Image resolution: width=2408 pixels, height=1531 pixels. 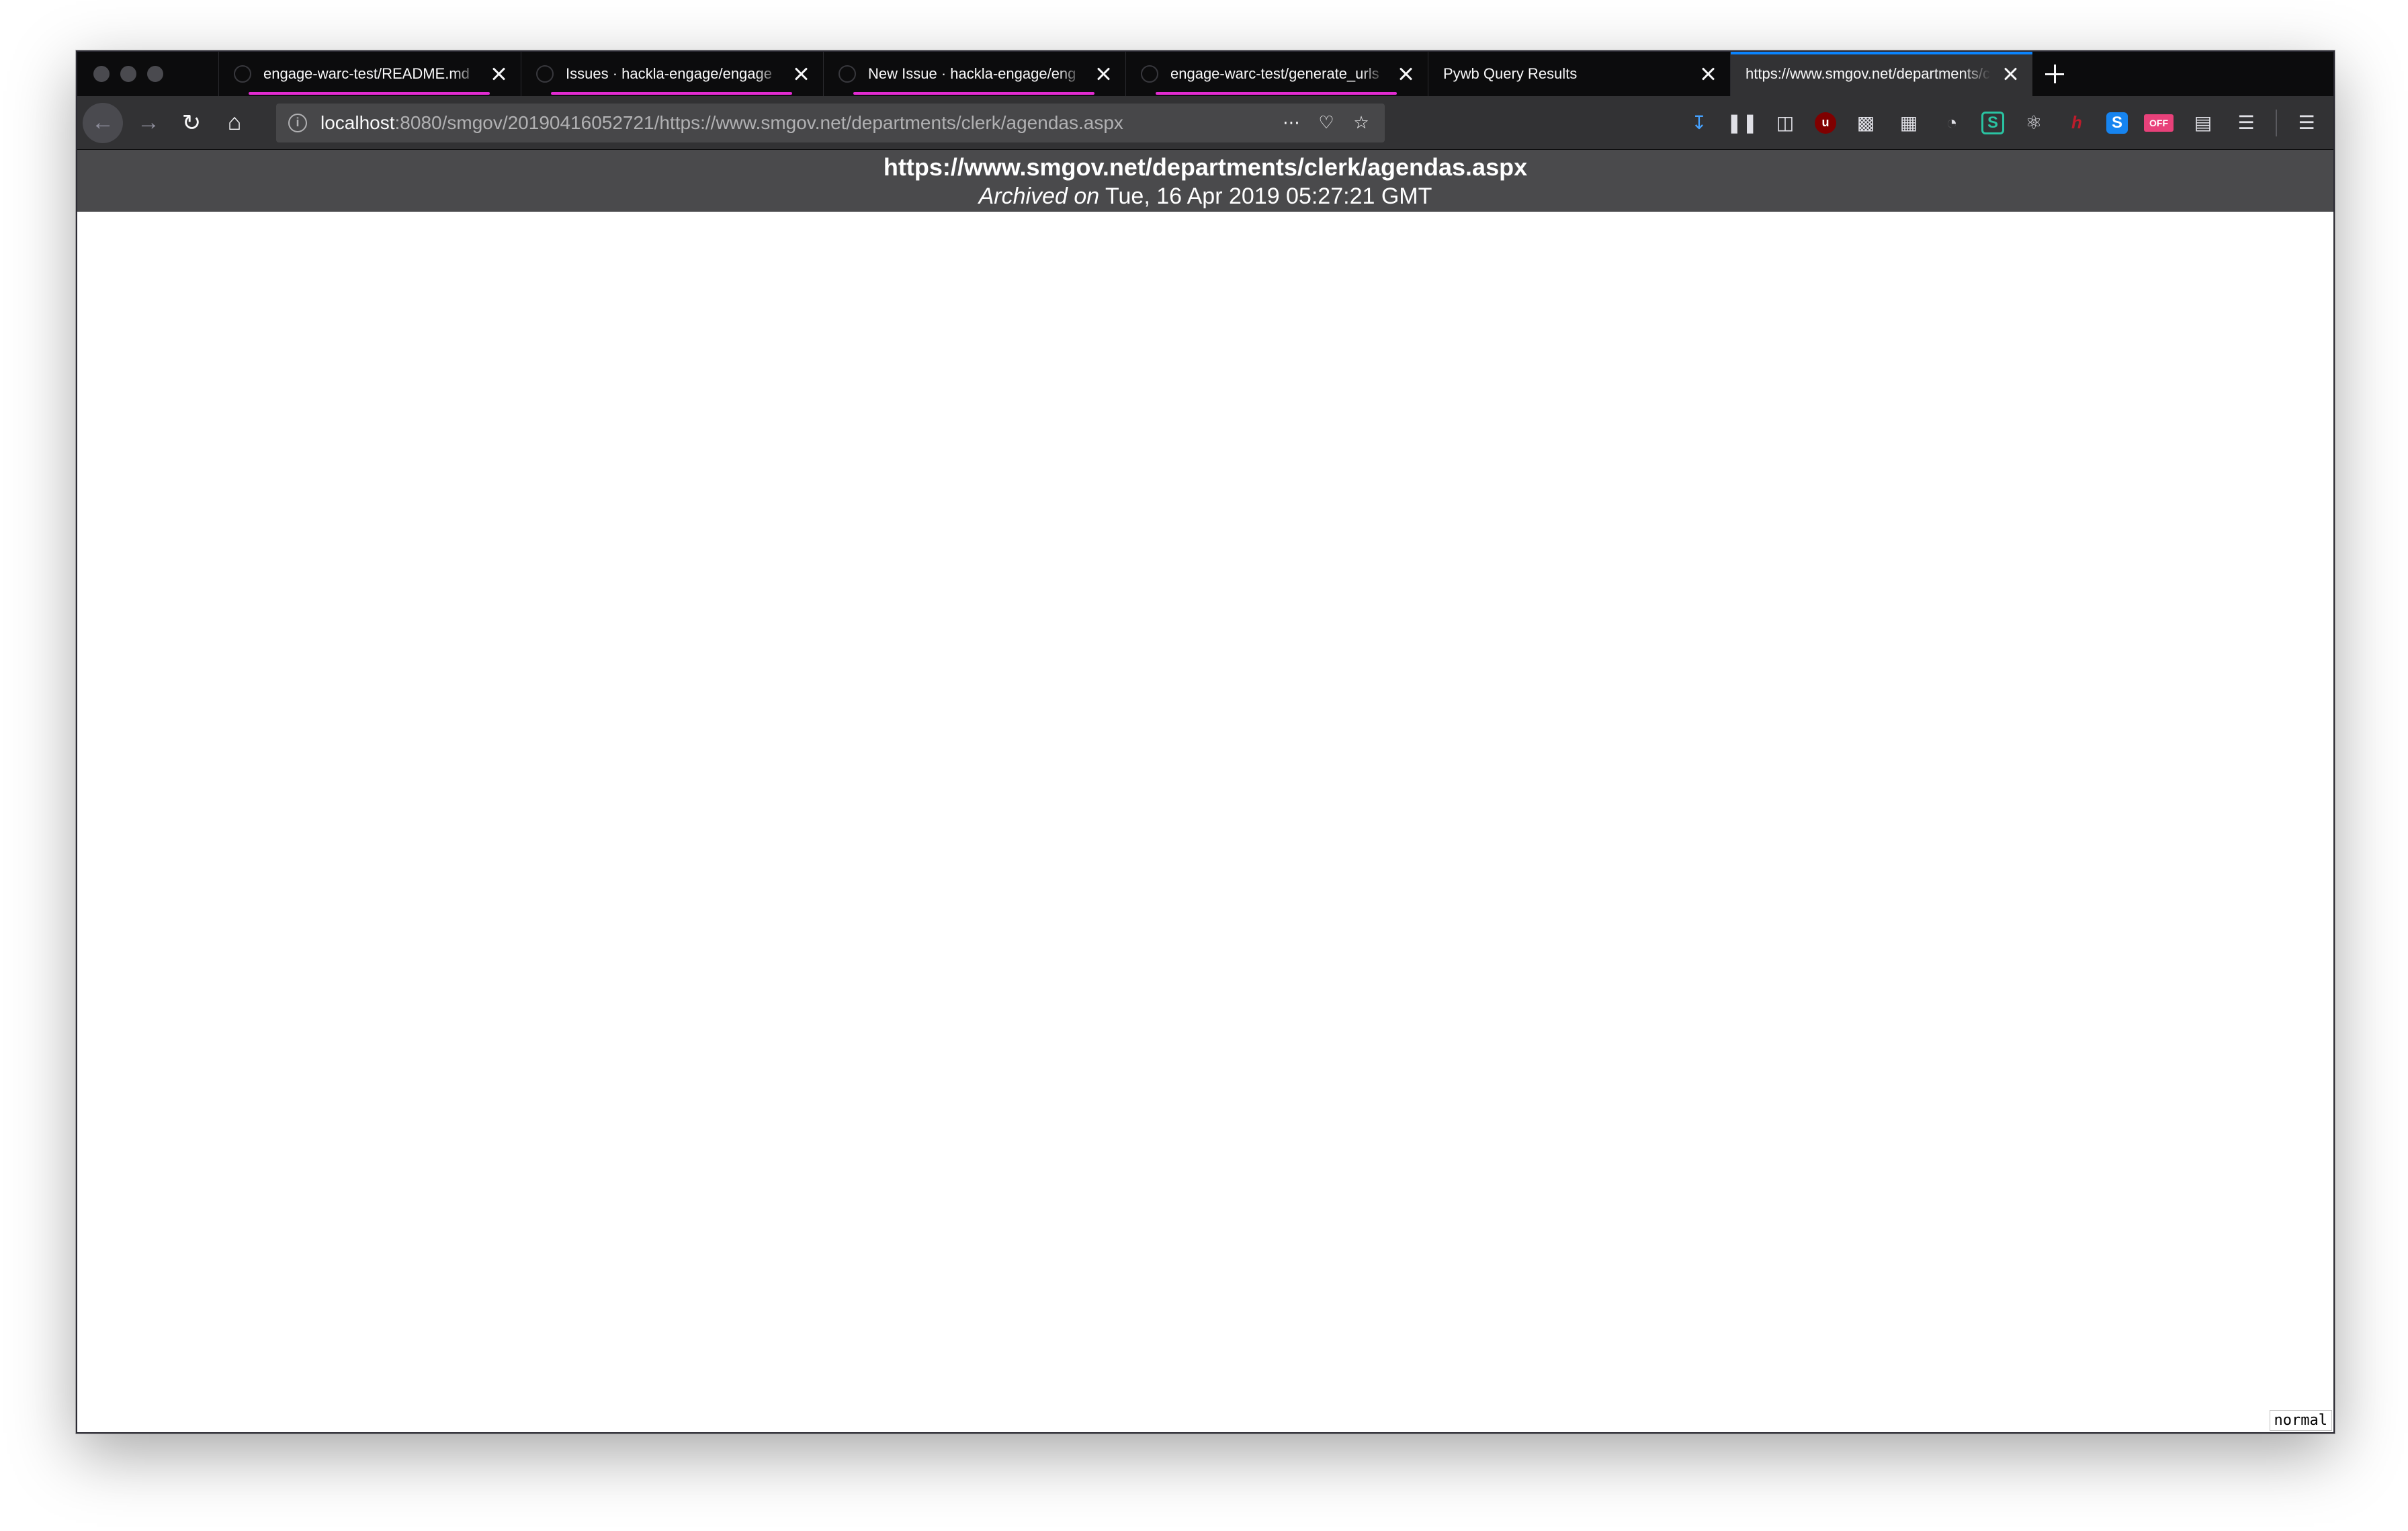 What do you see at coordinates (1825, 123) in the screenshot?
I see `ublock-icon: u` at bounding box center [1825, 123].